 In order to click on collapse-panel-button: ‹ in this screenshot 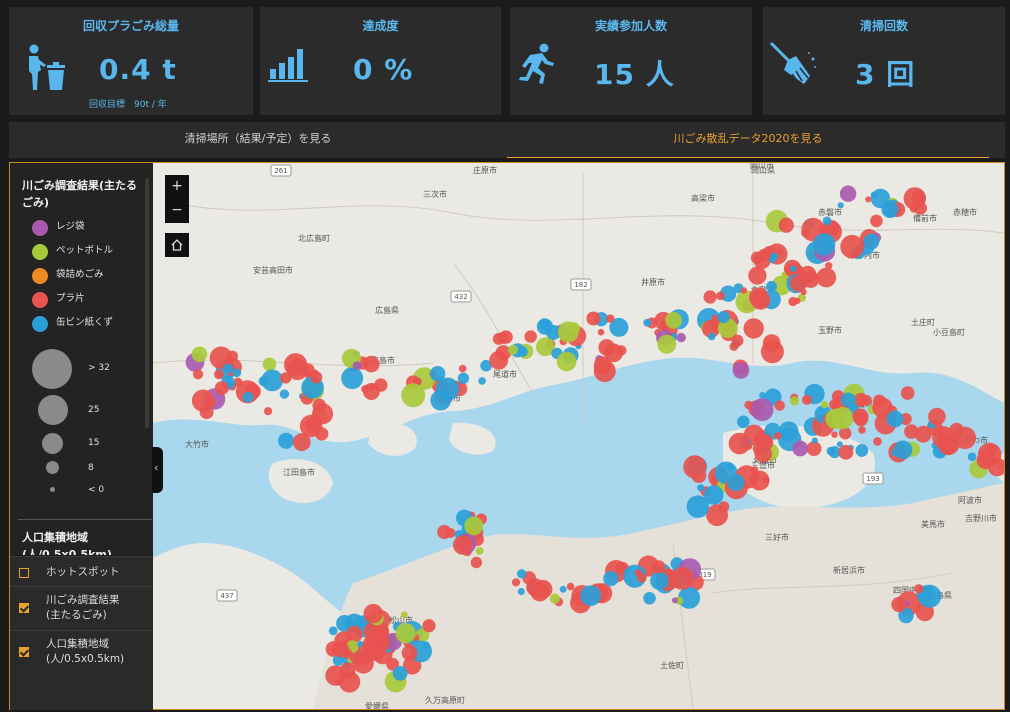, I will do `click(157, 470)`.